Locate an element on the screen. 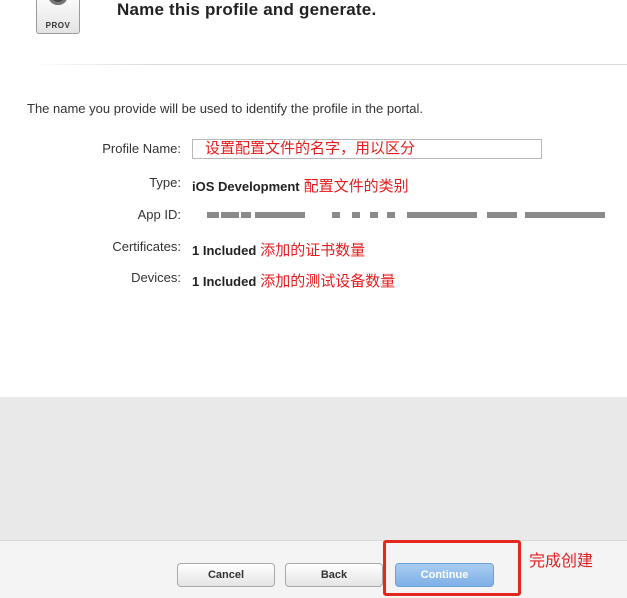 This screenshot has width=627, height=598. certificates-label: Certificates: is located at coordinates (146, 246).